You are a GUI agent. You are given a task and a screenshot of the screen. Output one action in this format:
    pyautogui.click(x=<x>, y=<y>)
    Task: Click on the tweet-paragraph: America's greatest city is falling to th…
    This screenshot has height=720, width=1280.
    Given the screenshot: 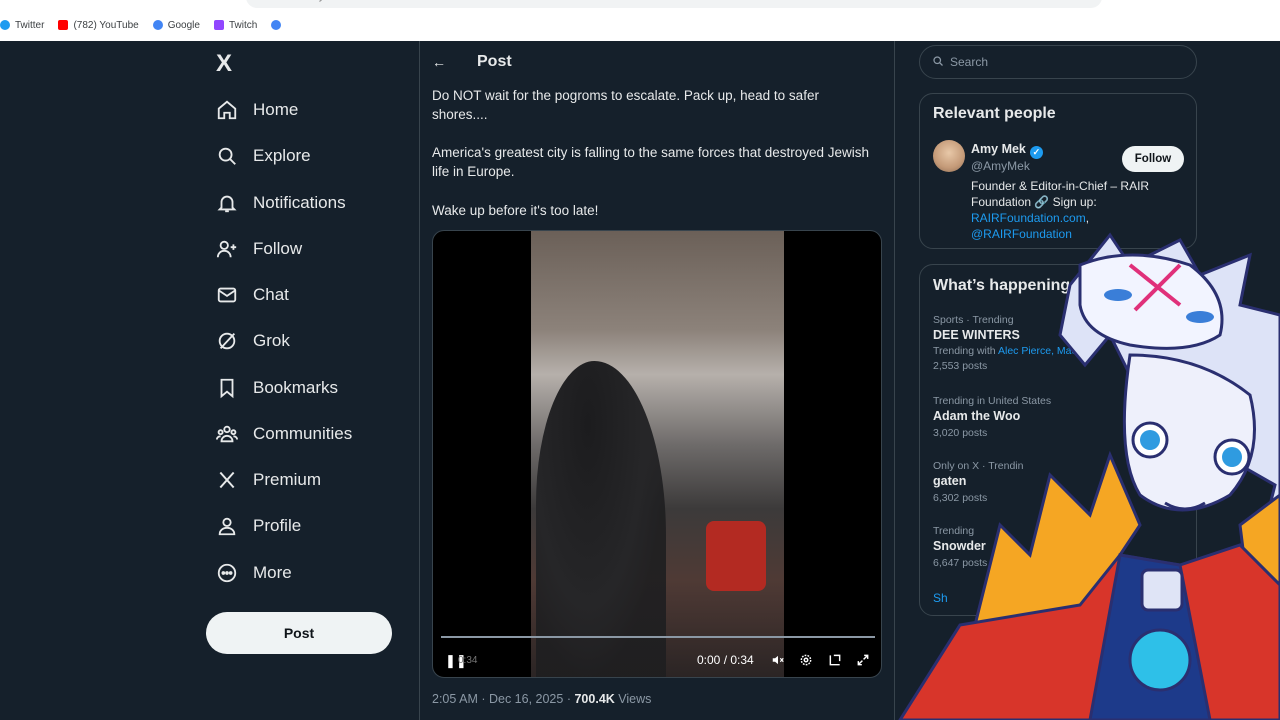 What is the action you would take?
    pyautogui.click(x=651, y=162)
    